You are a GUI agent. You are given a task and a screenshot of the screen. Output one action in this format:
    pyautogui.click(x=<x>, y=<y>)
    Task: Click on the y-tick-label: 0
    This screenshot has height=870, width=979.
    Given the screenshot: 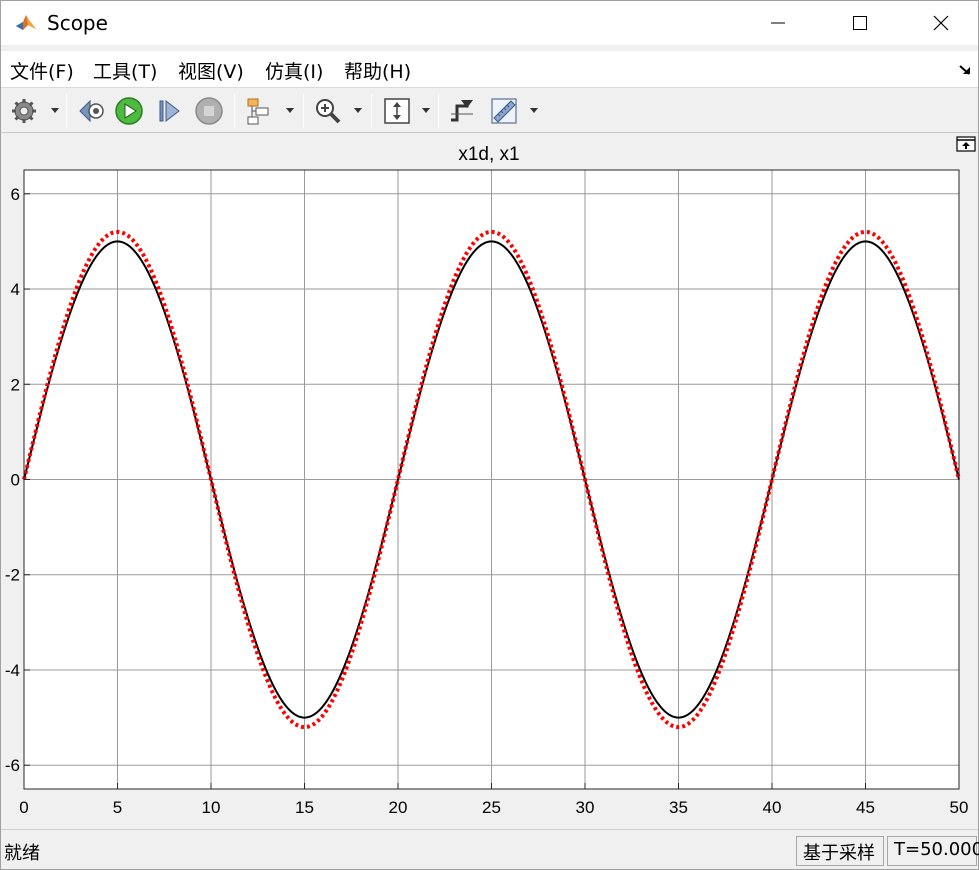 What is the action you would take?
    pyautogui.click(x=15, y=480)
    